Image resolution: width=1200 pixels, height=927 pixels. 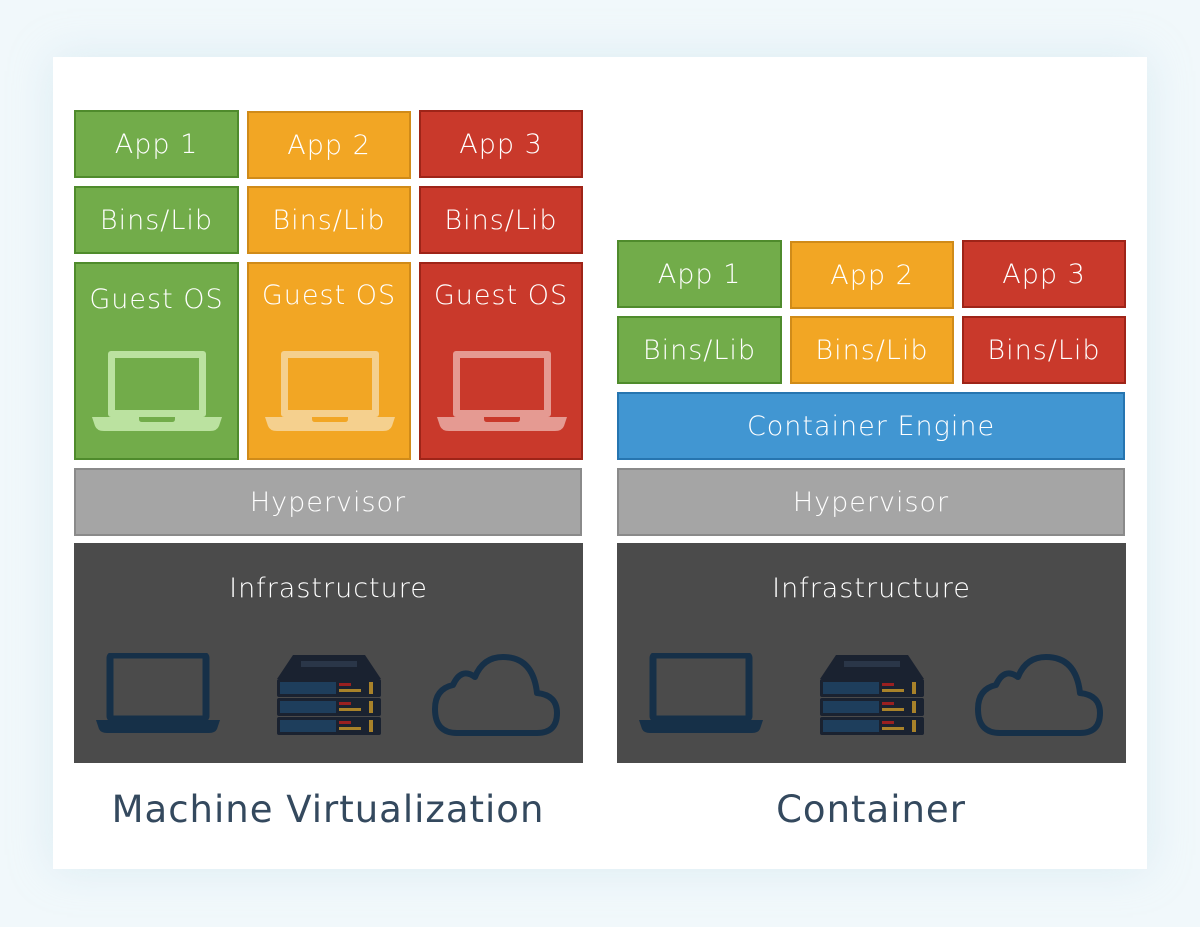 What do you see at coordinates (871, 426) in the screenshot?
I see `ct-container-engine: Container Engine` at bounding box center [871, 426].